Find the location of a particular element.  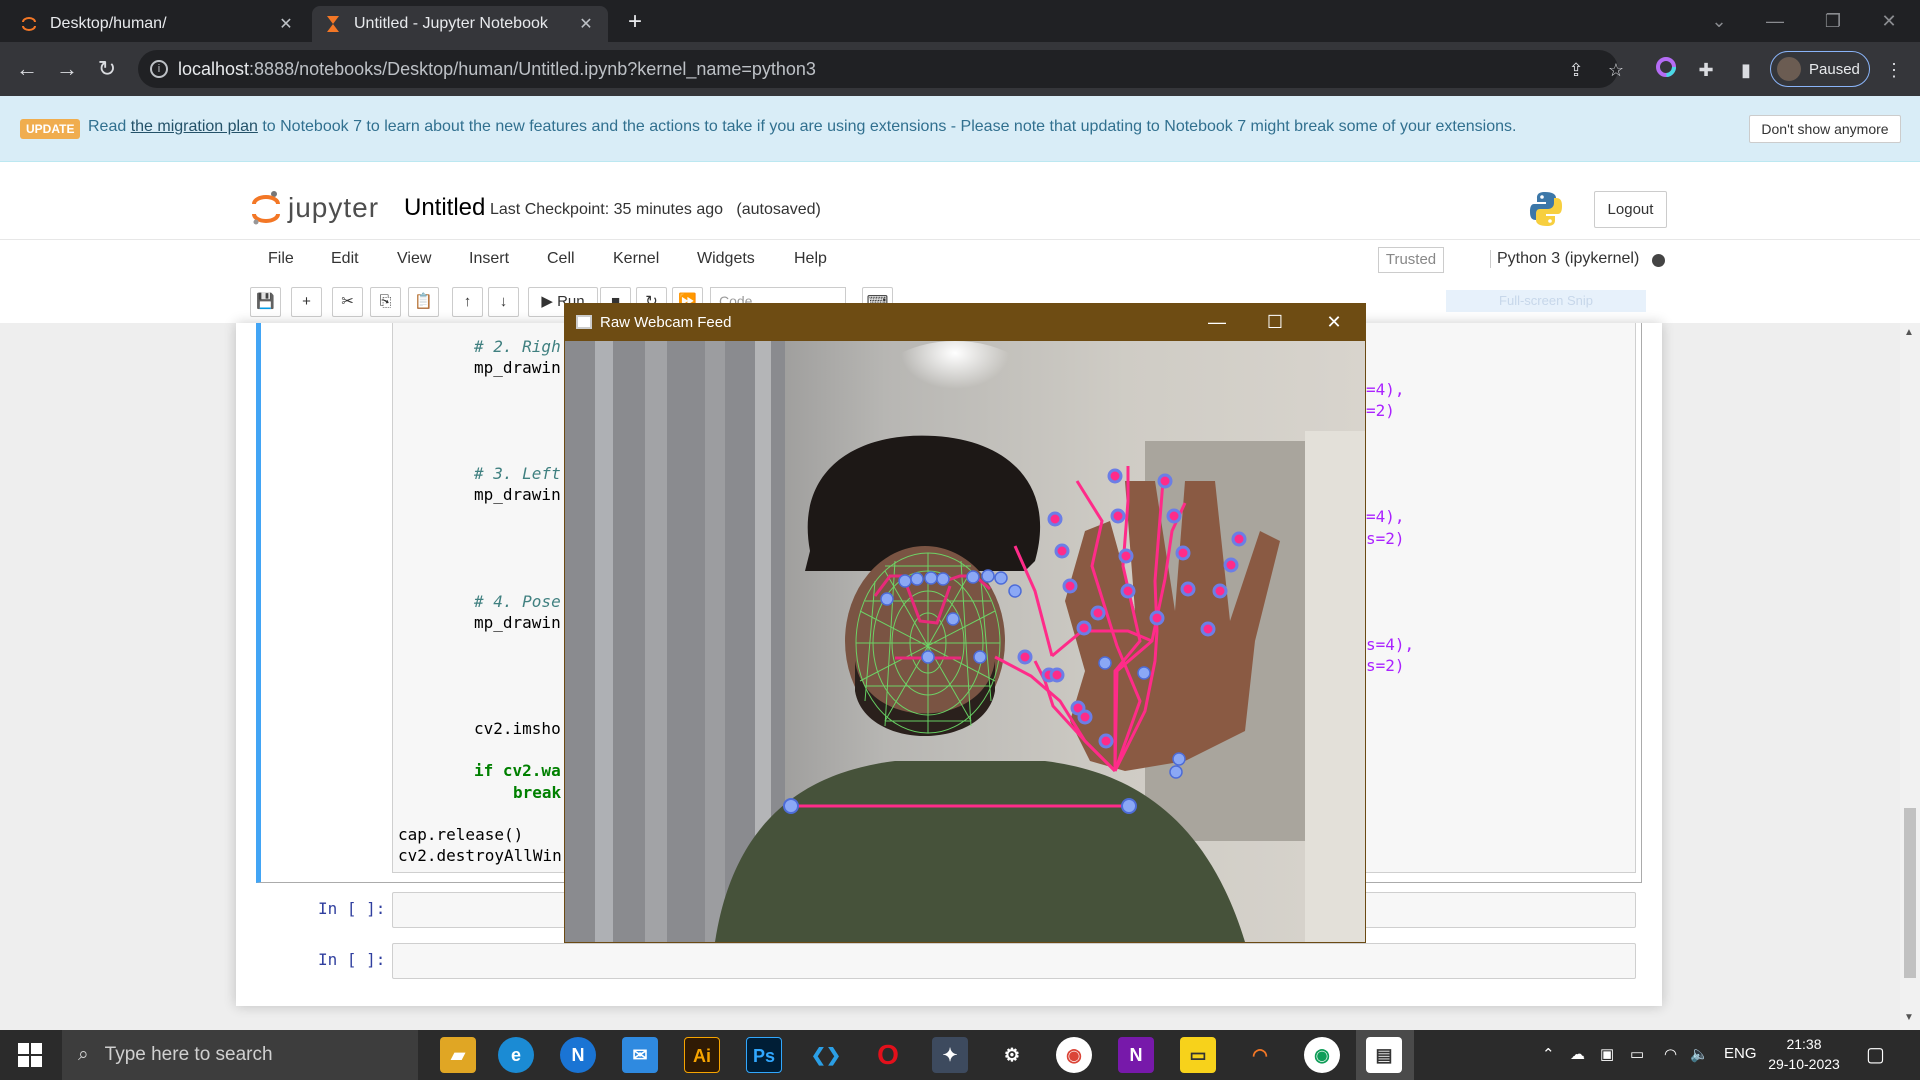

tray-device-icon: ▣ is located at coordinates (1607, 1054).